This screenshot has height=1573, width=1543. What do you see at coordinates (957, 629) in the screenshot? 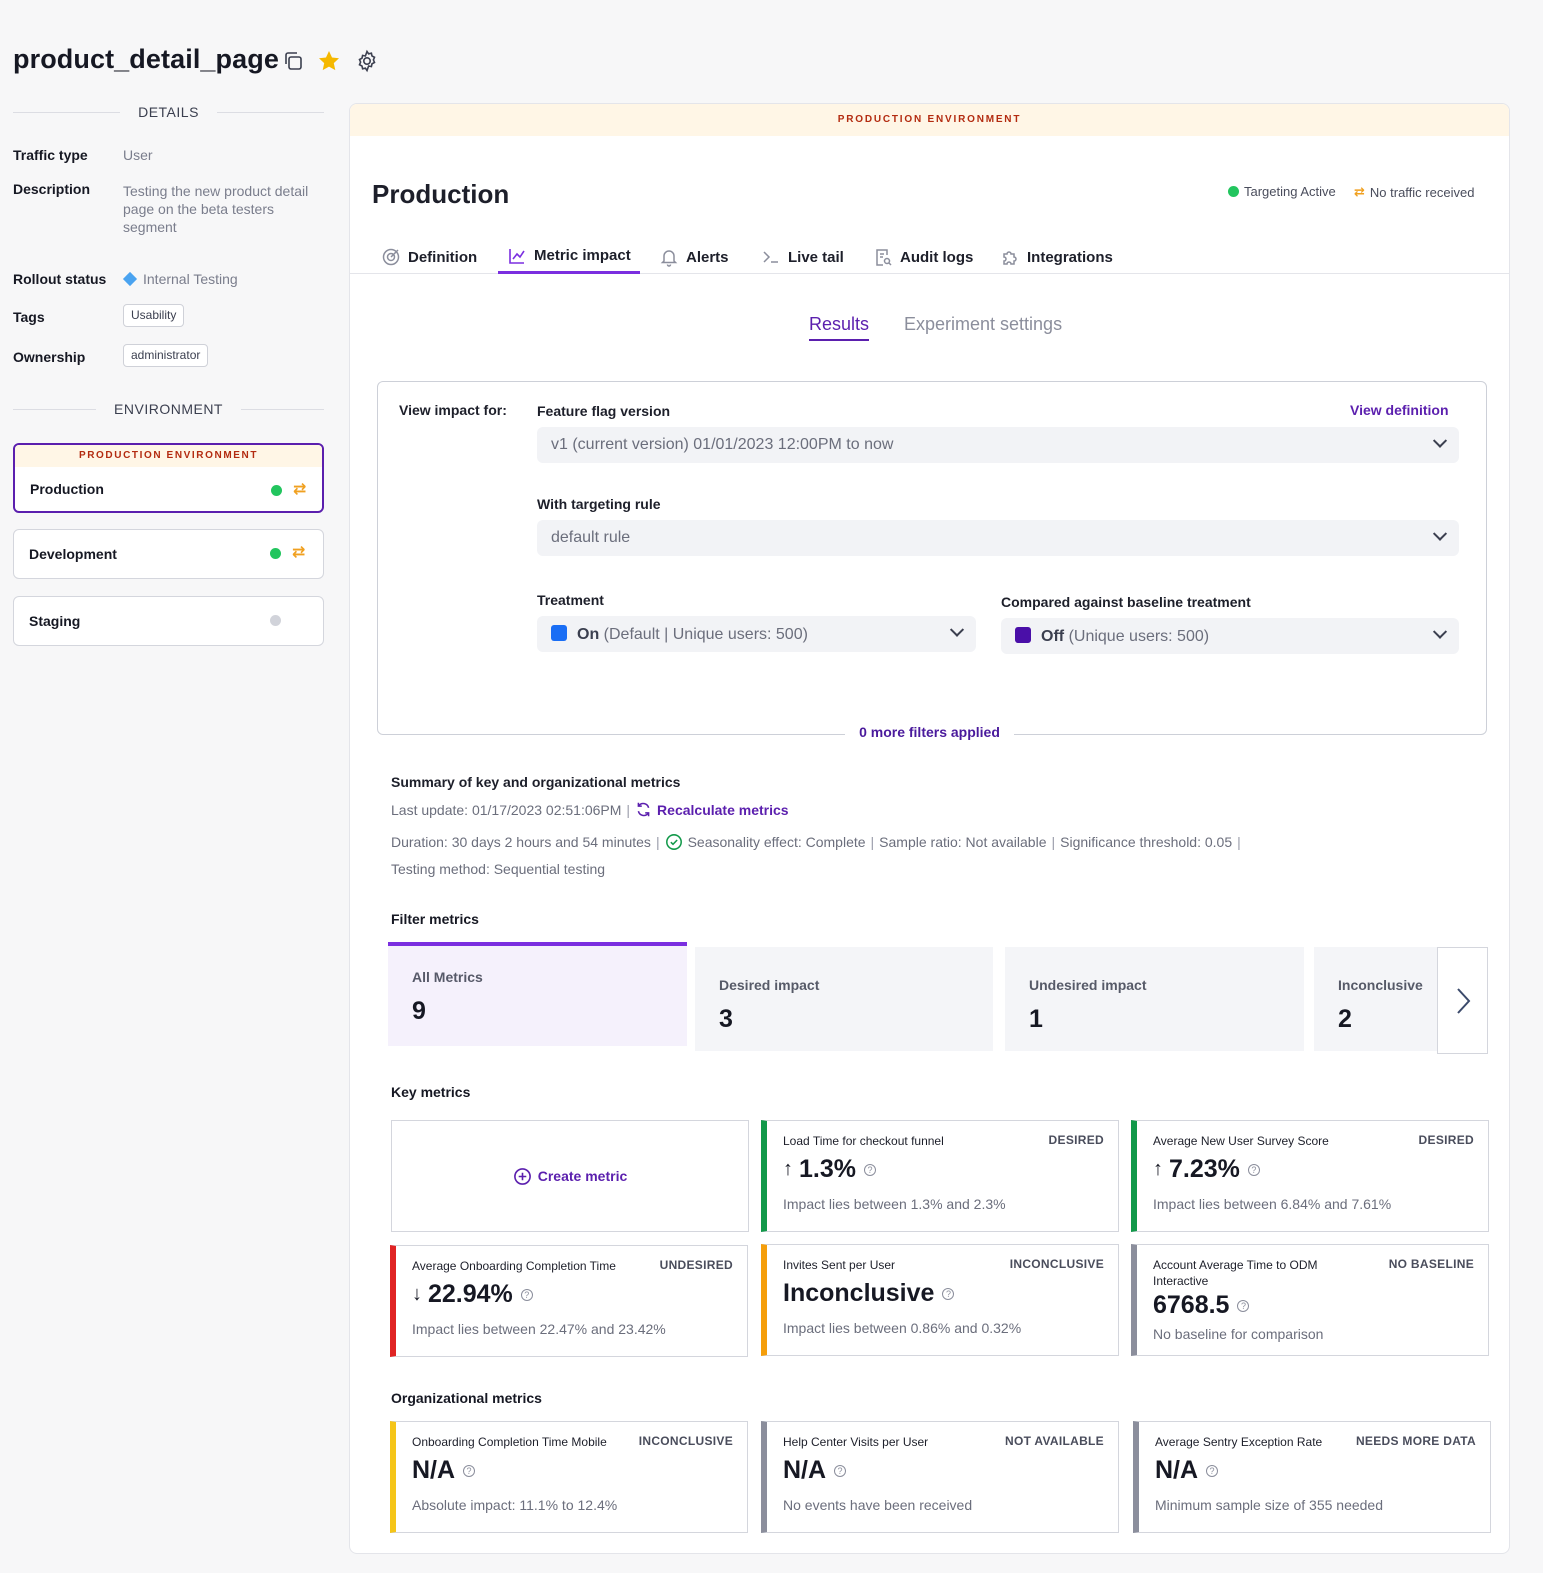
I see `chevron-down-icon` at bounding box center [957, 629].